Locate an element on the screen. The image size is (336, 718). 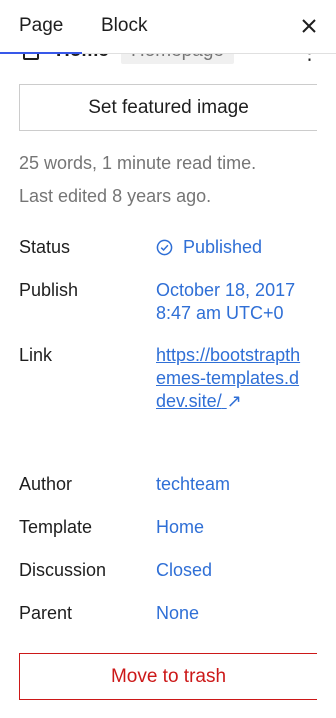
close-icon is located at coordinates (309, 26).